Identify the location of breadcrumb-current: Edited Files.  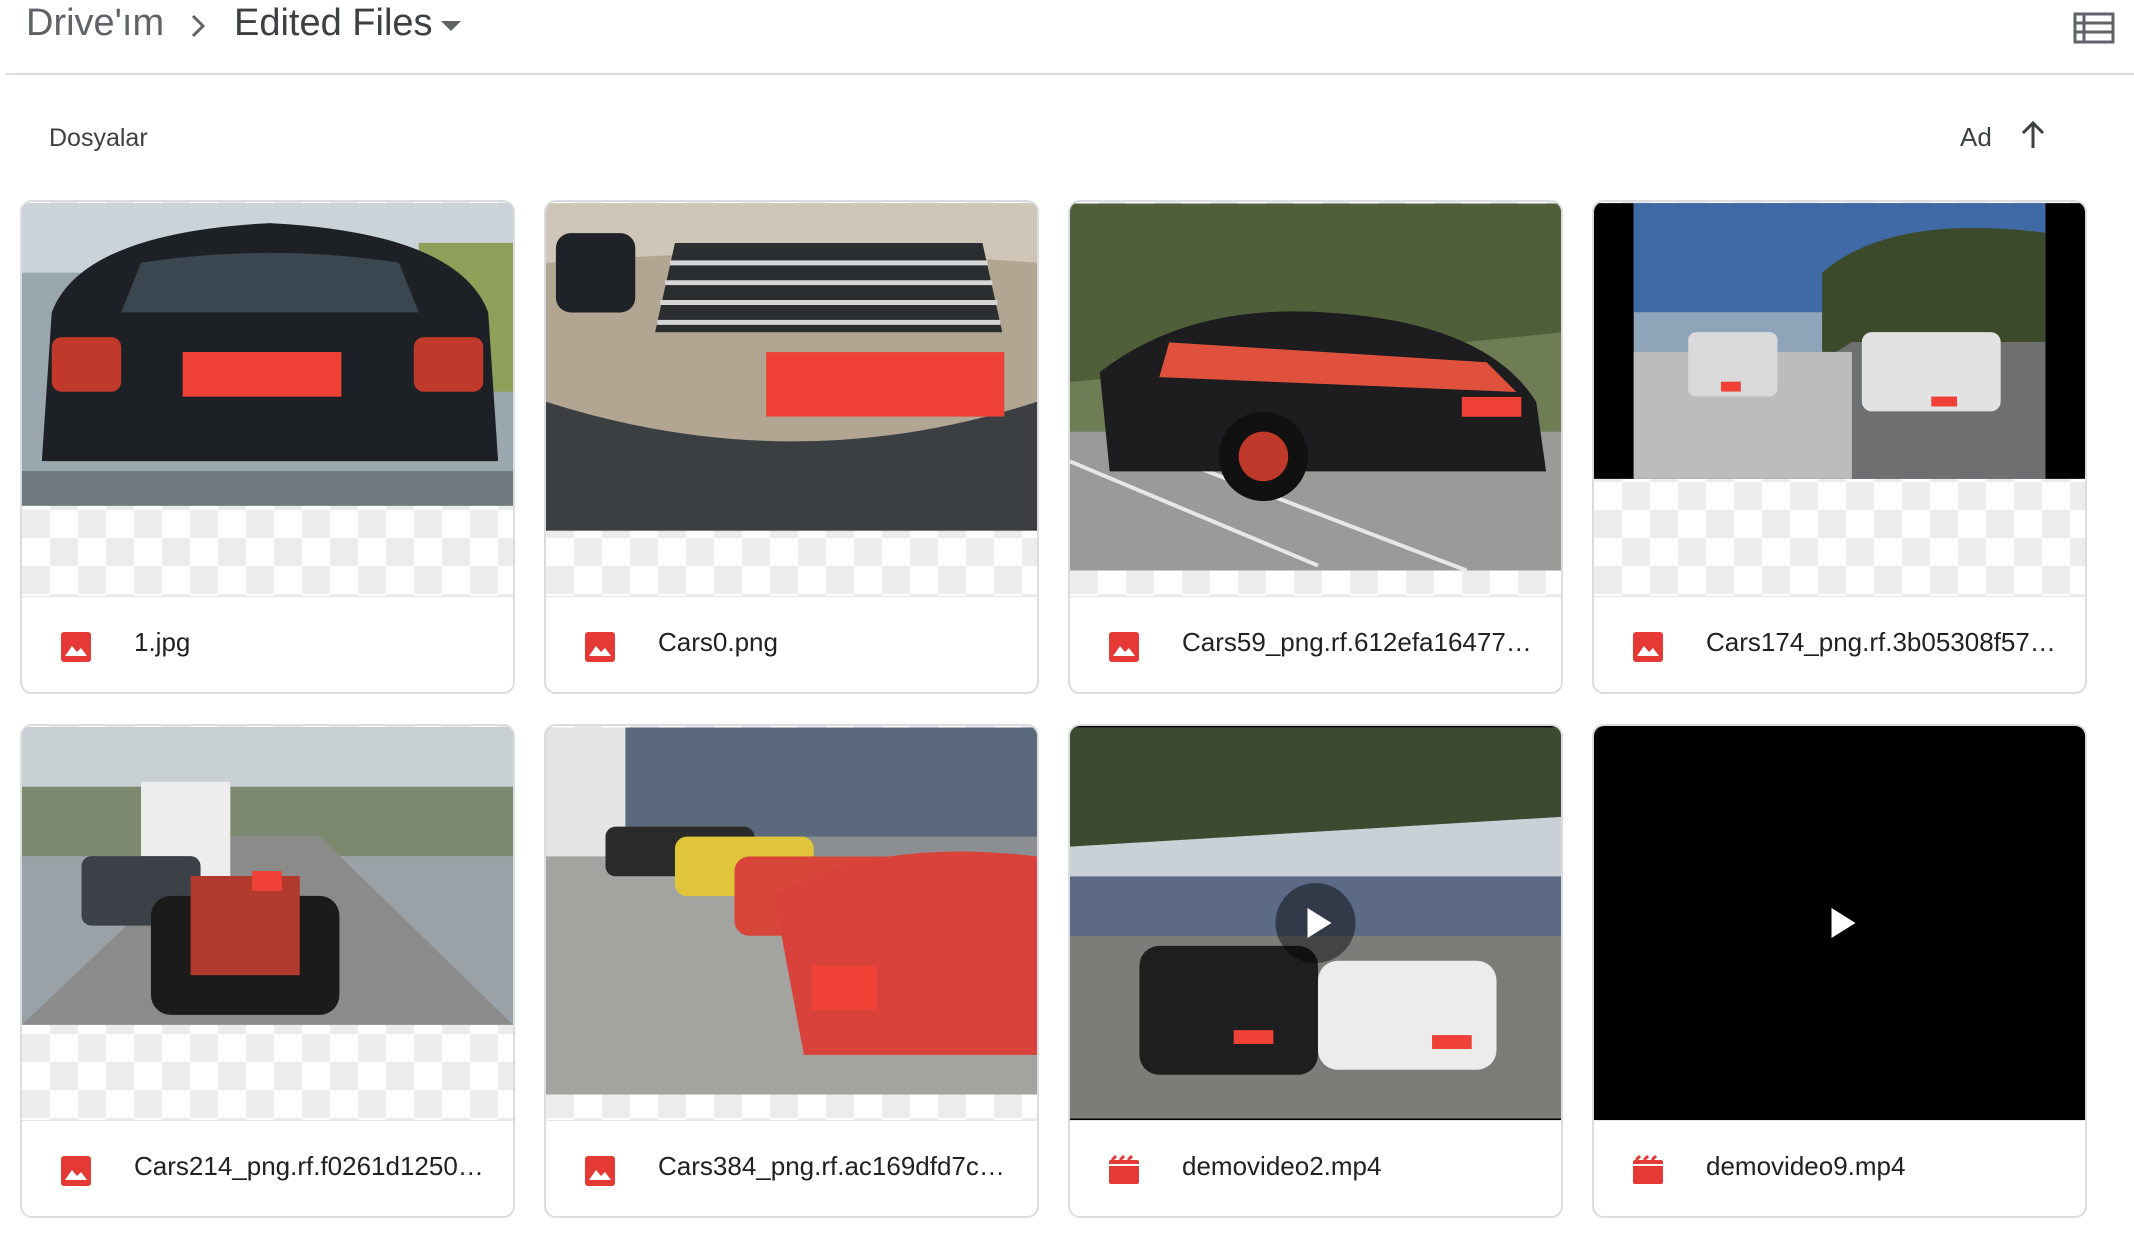
(333, 23).